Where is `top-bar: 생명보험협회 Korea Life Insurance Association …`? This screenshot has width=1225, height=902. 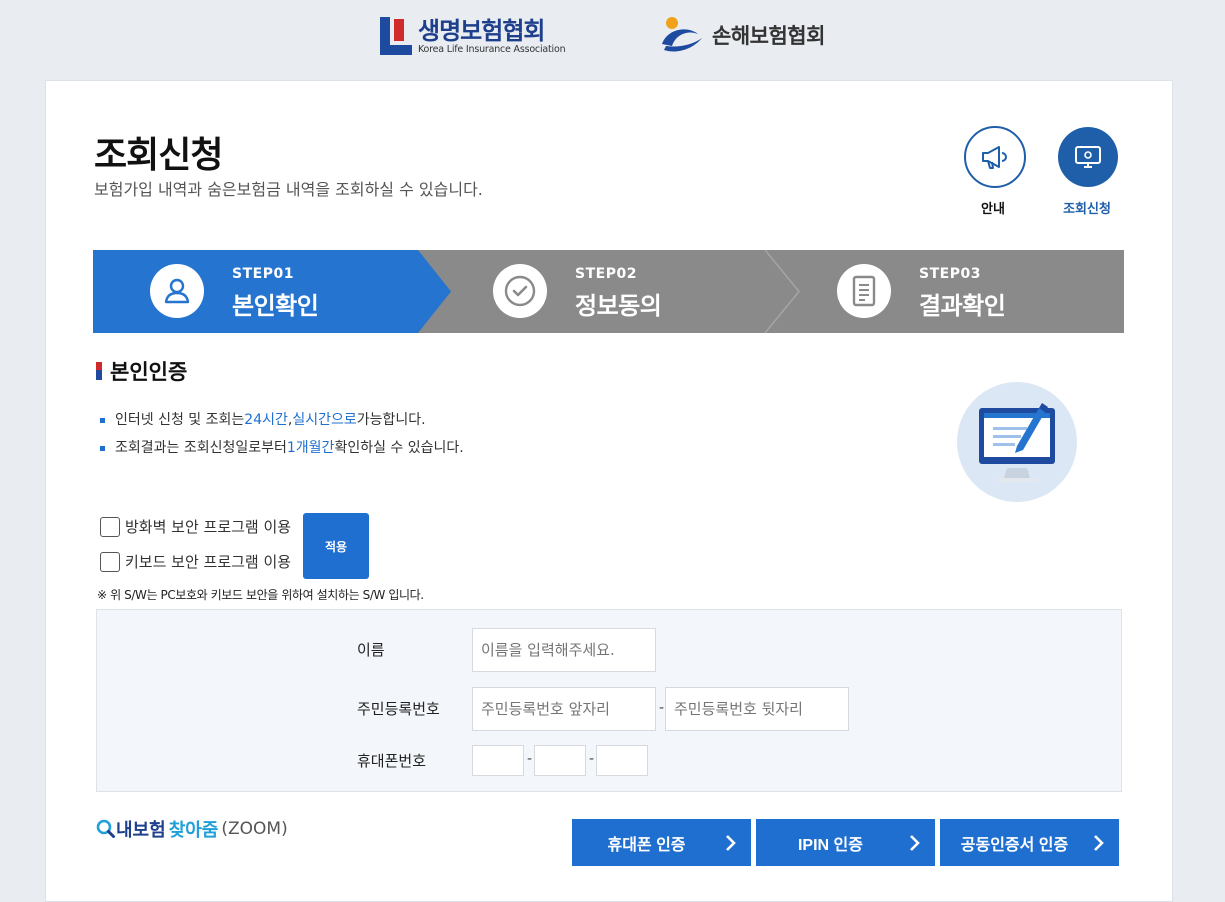 top-bar: 생명보험협회 Korea Life Insurance Association … is located at coordinates (612, 35).